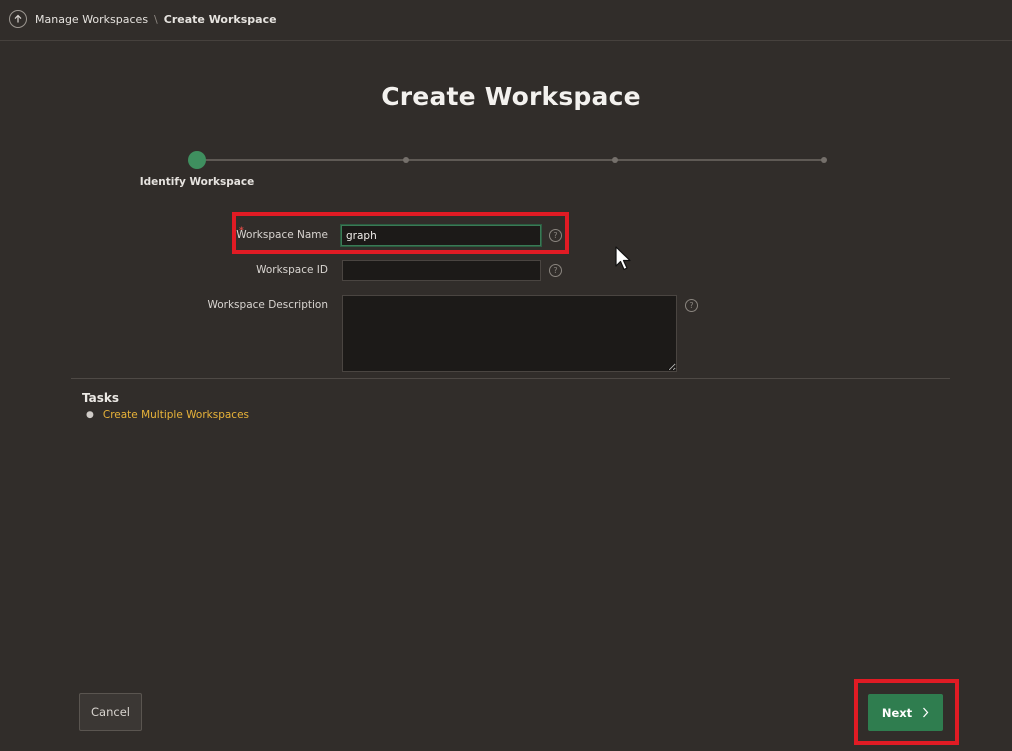  I want to click on list-item: ● Create Multiple Workspaces, so click(167, 415).